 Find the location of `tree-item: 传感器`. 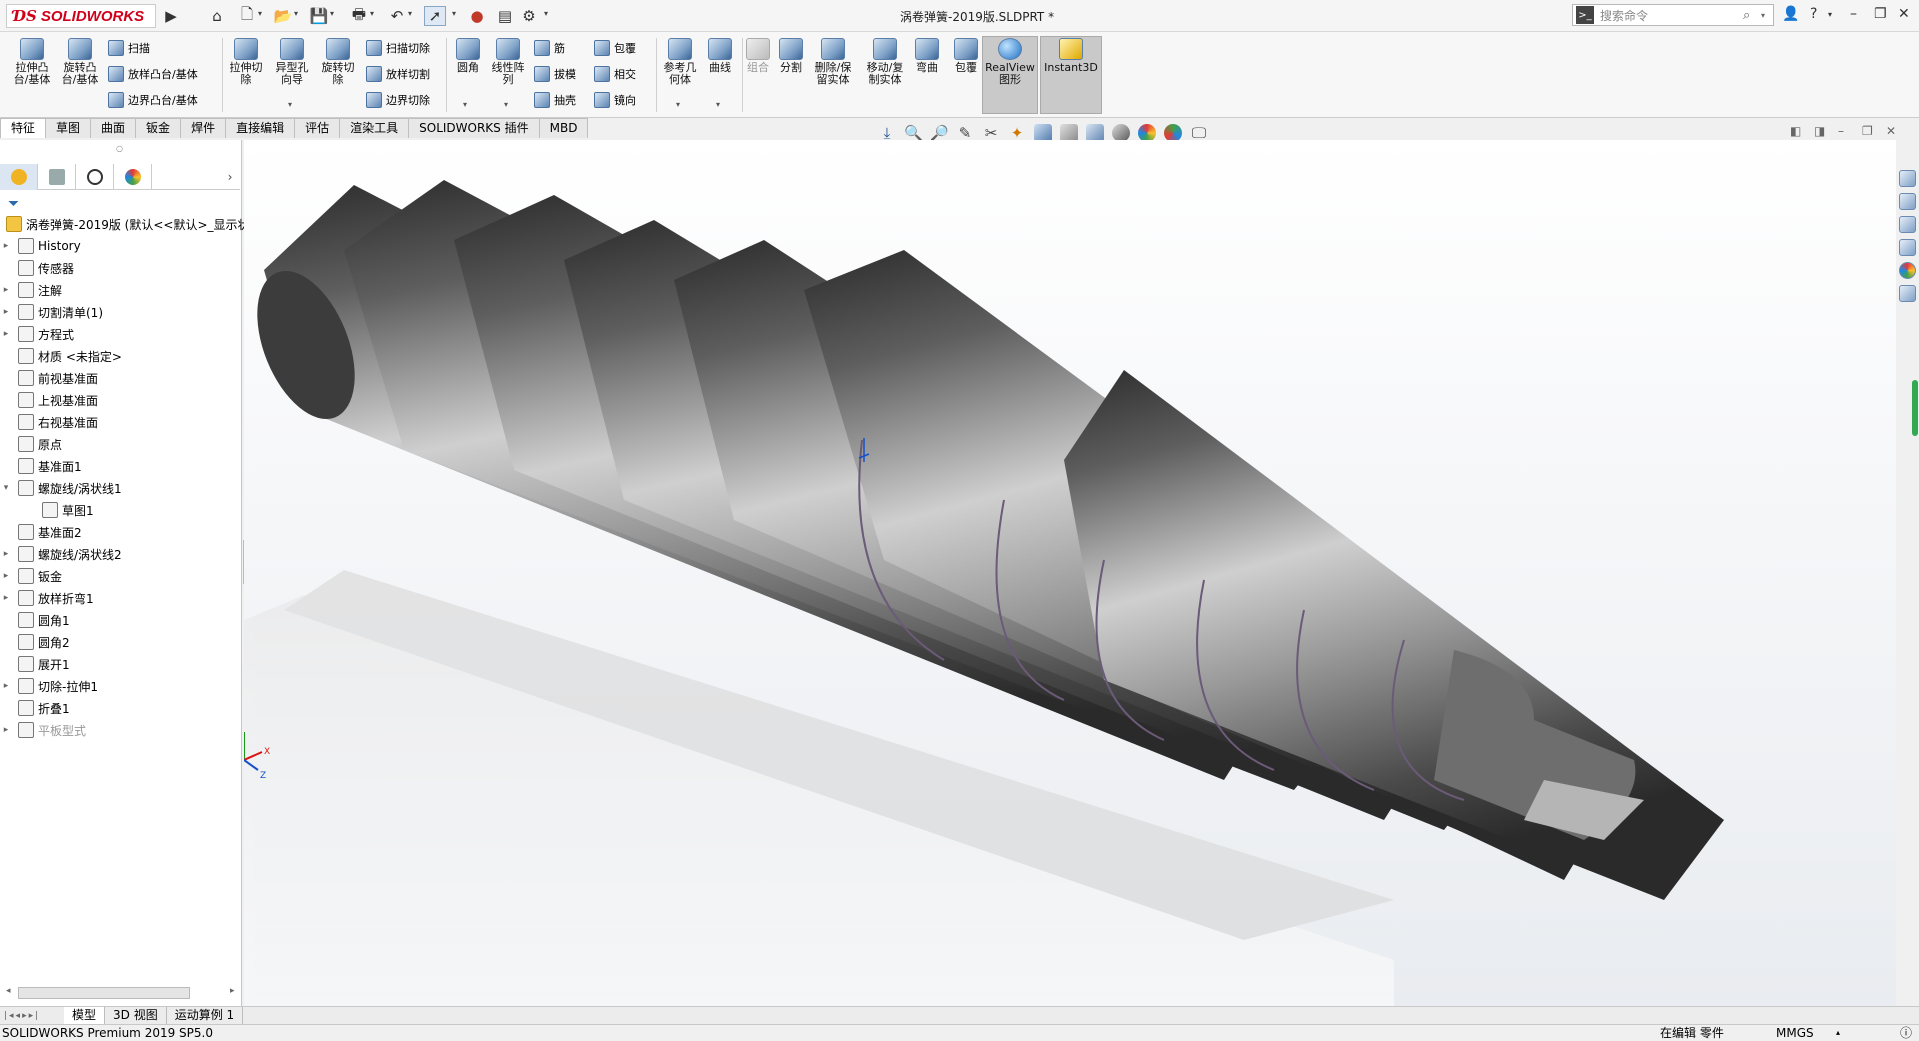

tree-item: 传感器 is located at coordinates (37, 268).